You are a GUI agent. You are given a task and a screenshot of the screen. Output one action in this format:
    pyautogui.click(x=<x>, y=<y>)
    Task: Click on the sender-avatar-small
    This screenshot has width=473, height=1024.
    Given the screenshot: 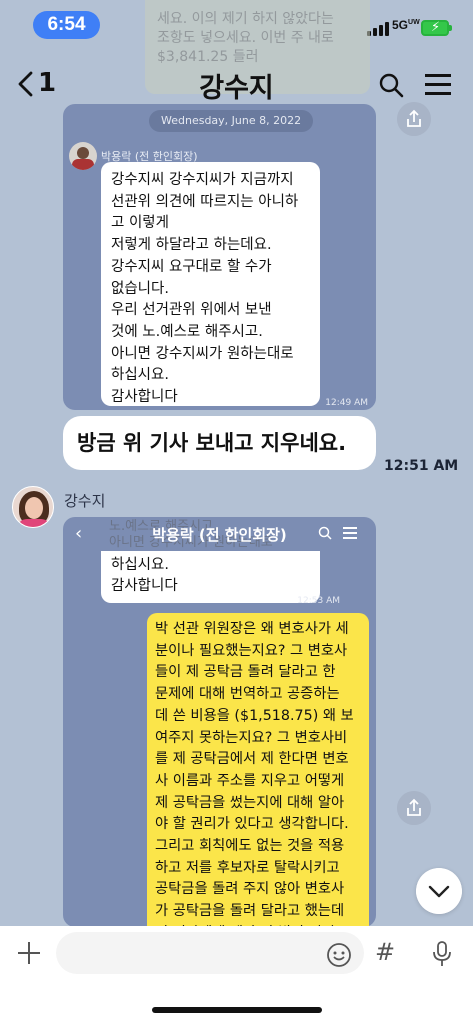 What is the action you would take?
    pyautogui.click(x=83, y=156)
    